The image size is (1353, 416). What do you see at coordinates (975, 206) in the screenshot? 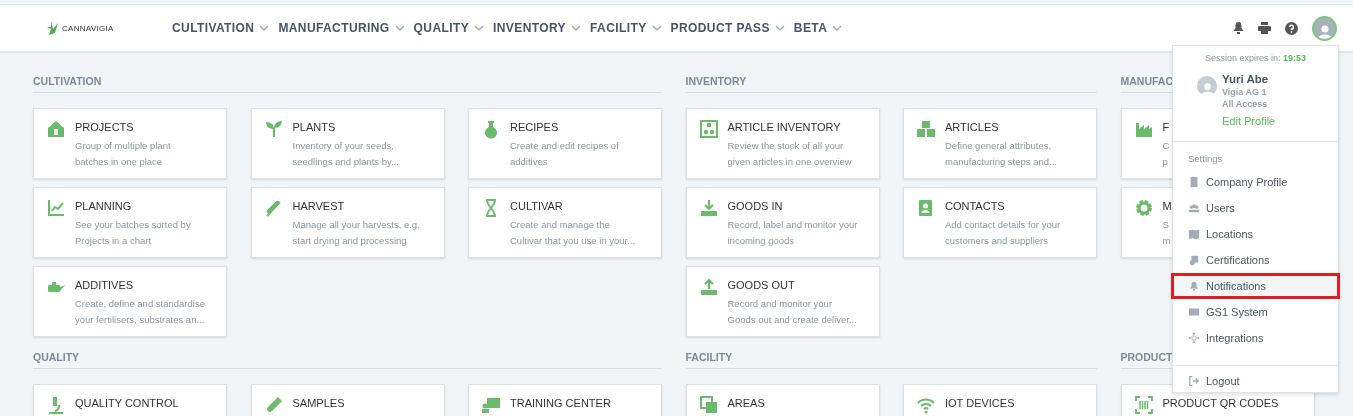
I see `card-title: CONTACTS` at bounding box center [975, 206].